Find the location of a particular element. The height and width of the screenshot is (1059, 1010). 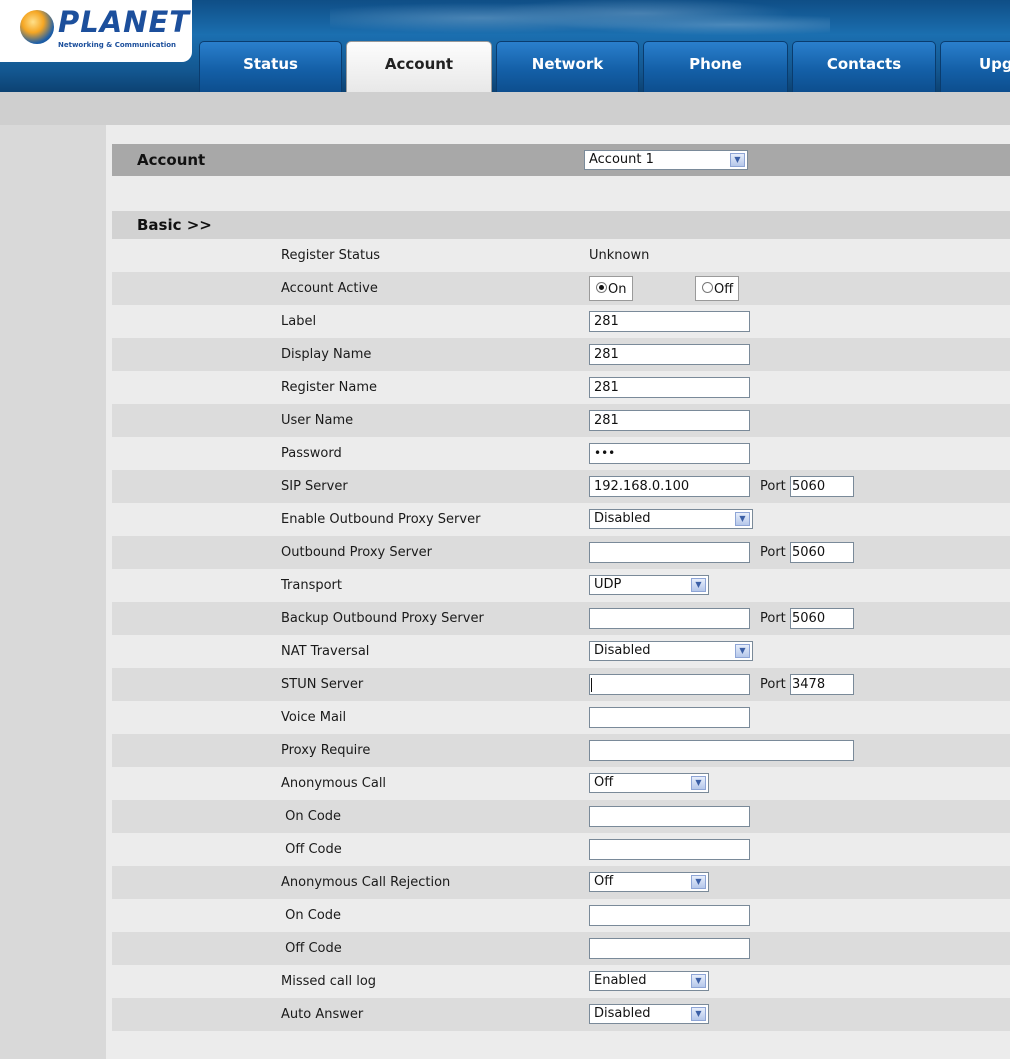

sip-port-input: 5060 is located at coordinates (822, 486).